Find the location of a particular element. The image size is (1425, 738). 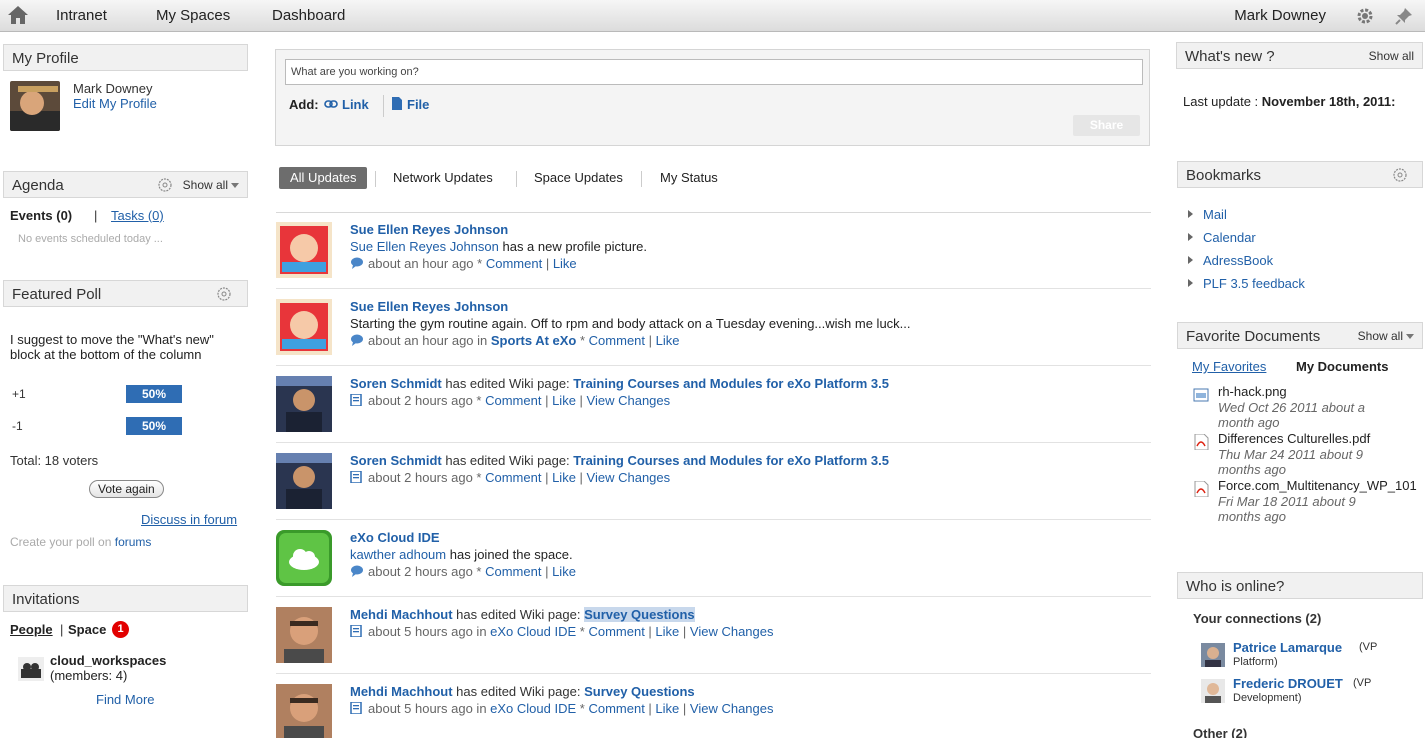

gear-icon is located at coordinates (1365, 16).